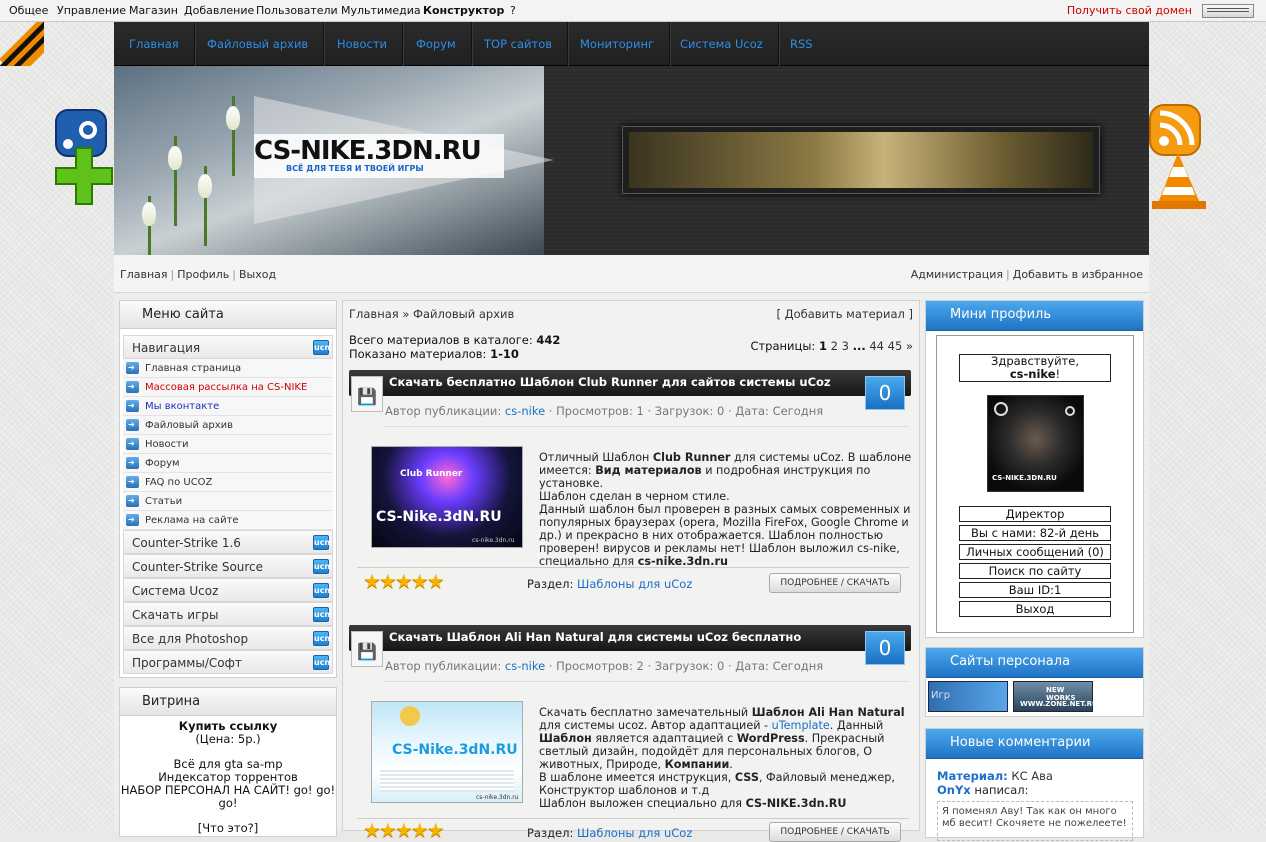  I want to click on menu-item-file-archive: Файловый архив, so click(228, 425).